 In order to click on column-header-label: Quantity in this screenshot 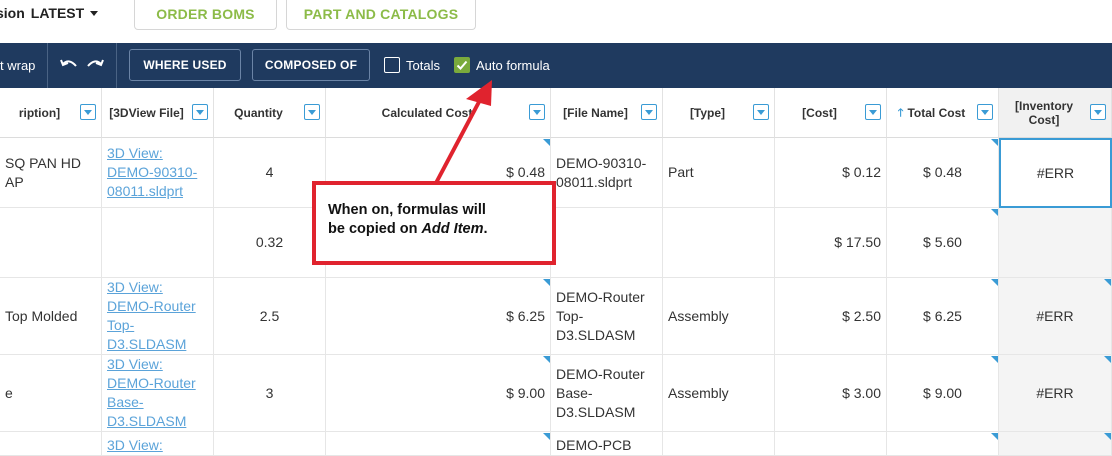, I will do `click(258, 112)`.